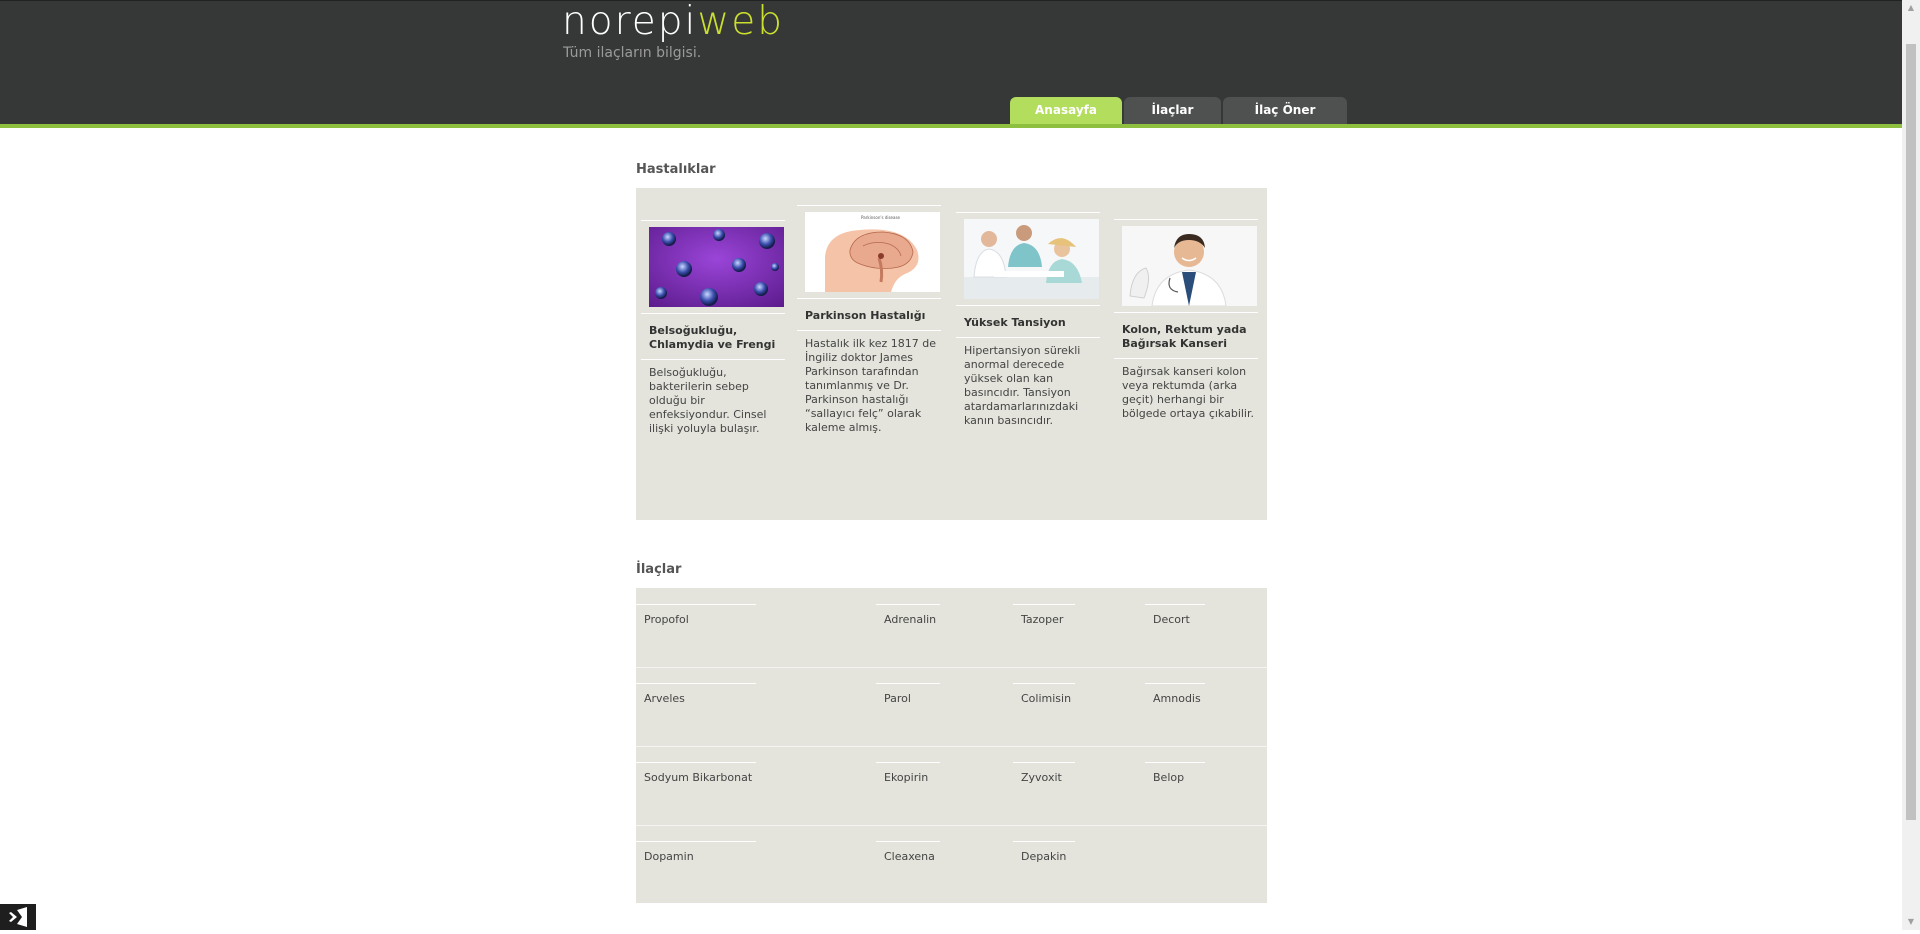  What do you see at coordinates (1175, 777) in the screenshot?
I see `drug-link: Belop` at bounding box center [1175, 777].